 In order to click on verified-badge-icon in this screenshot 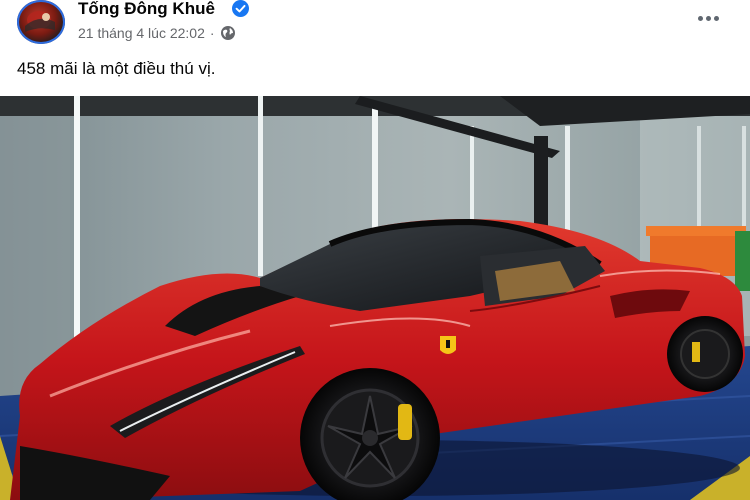, I will do `click(240, 8)`.